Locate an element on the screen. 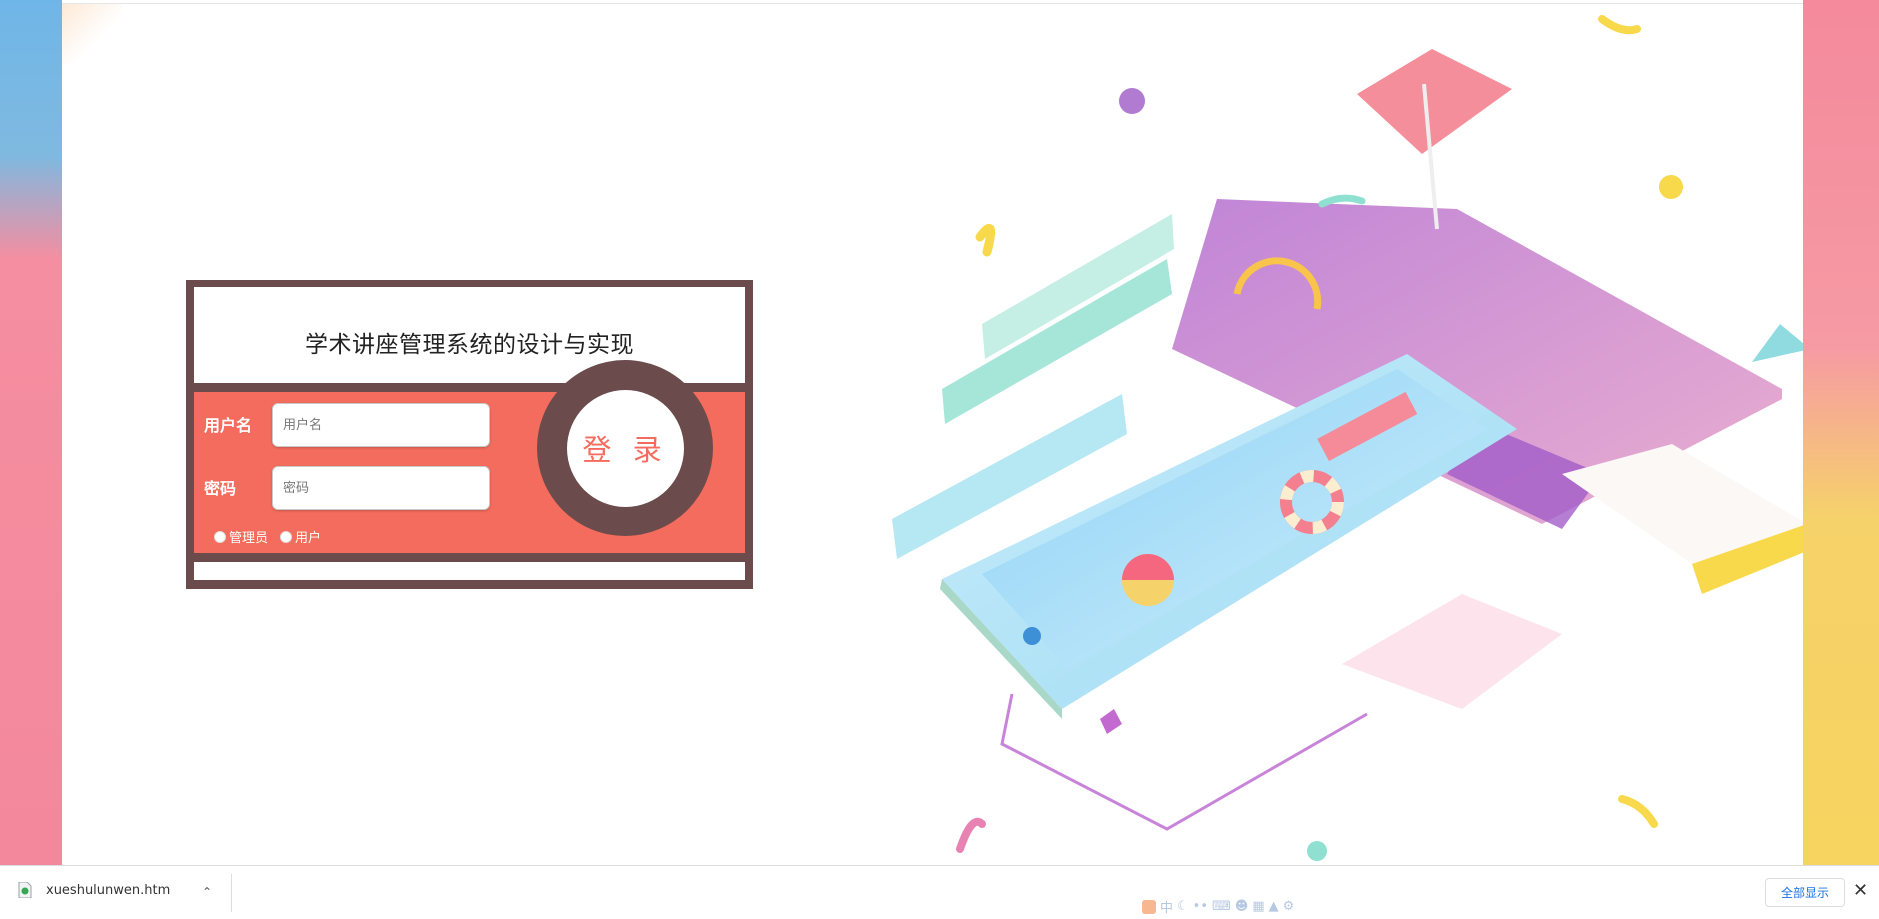 This screenshot has width=1879, height=919. ime-shirt-icon: ▲ is located at coordinates (1274, 906).